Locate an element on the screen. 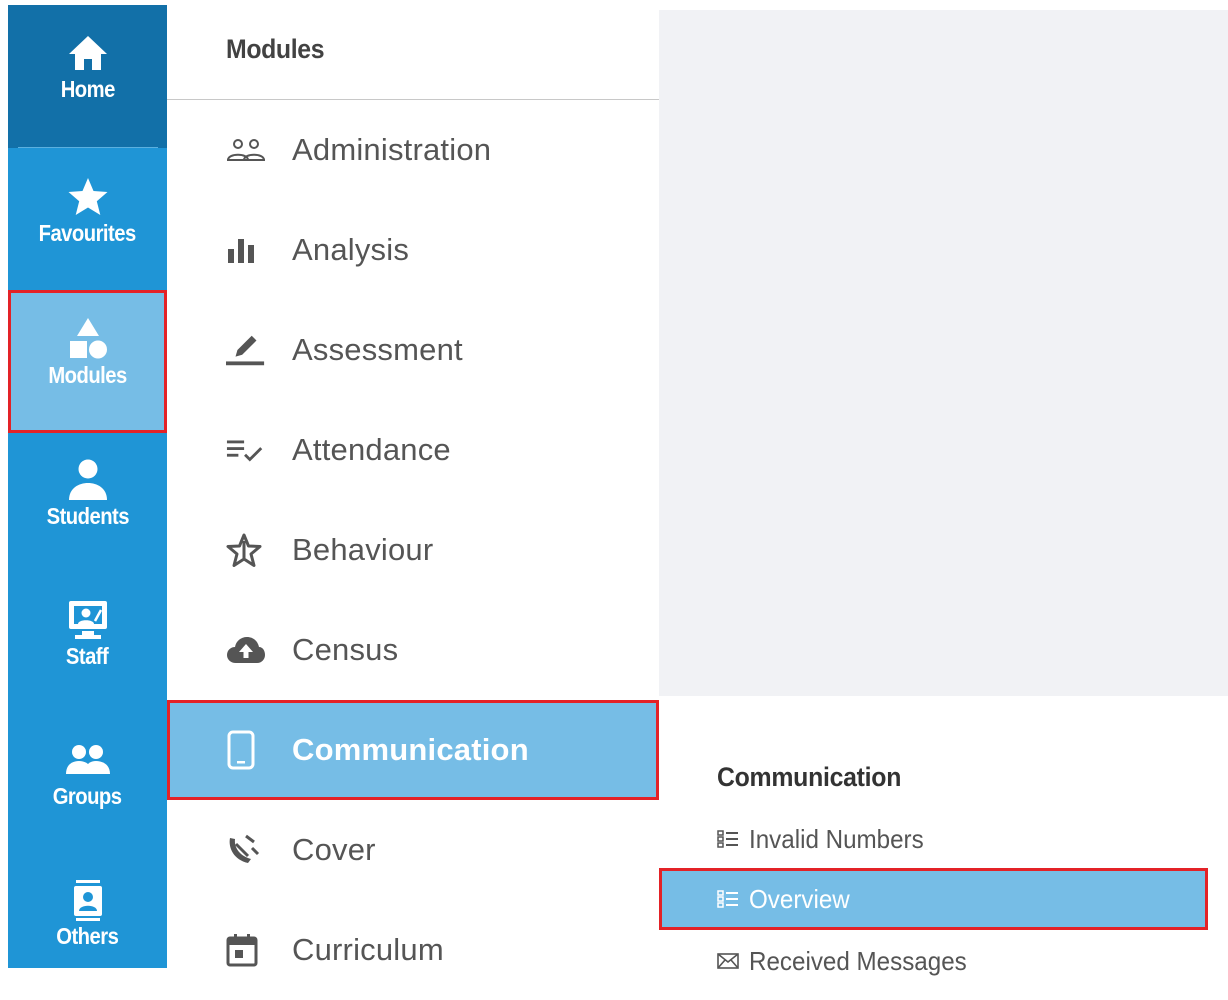 The height and width of the screenshot is (1000, 1228). rail-item-modules: Modules is located at coordinates (87, 361).